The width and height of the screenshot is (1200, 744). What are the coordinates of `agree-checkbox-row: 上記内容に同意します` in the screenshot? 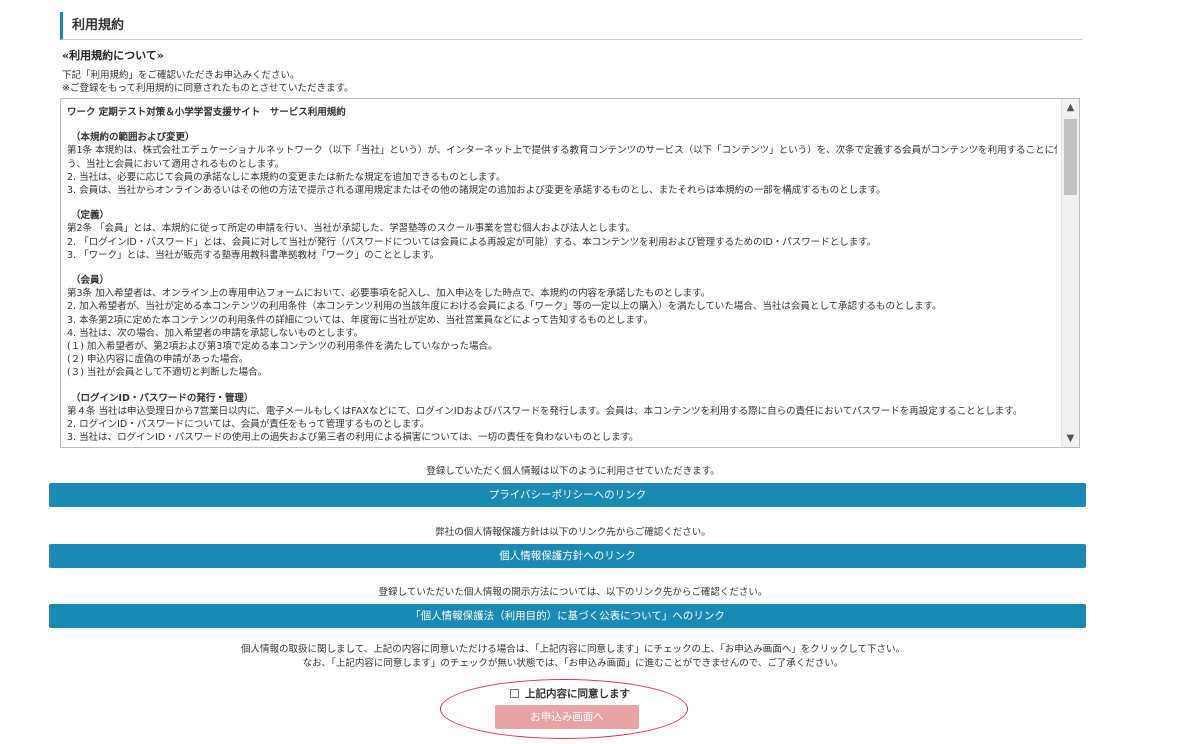 It's located at (570, 693).